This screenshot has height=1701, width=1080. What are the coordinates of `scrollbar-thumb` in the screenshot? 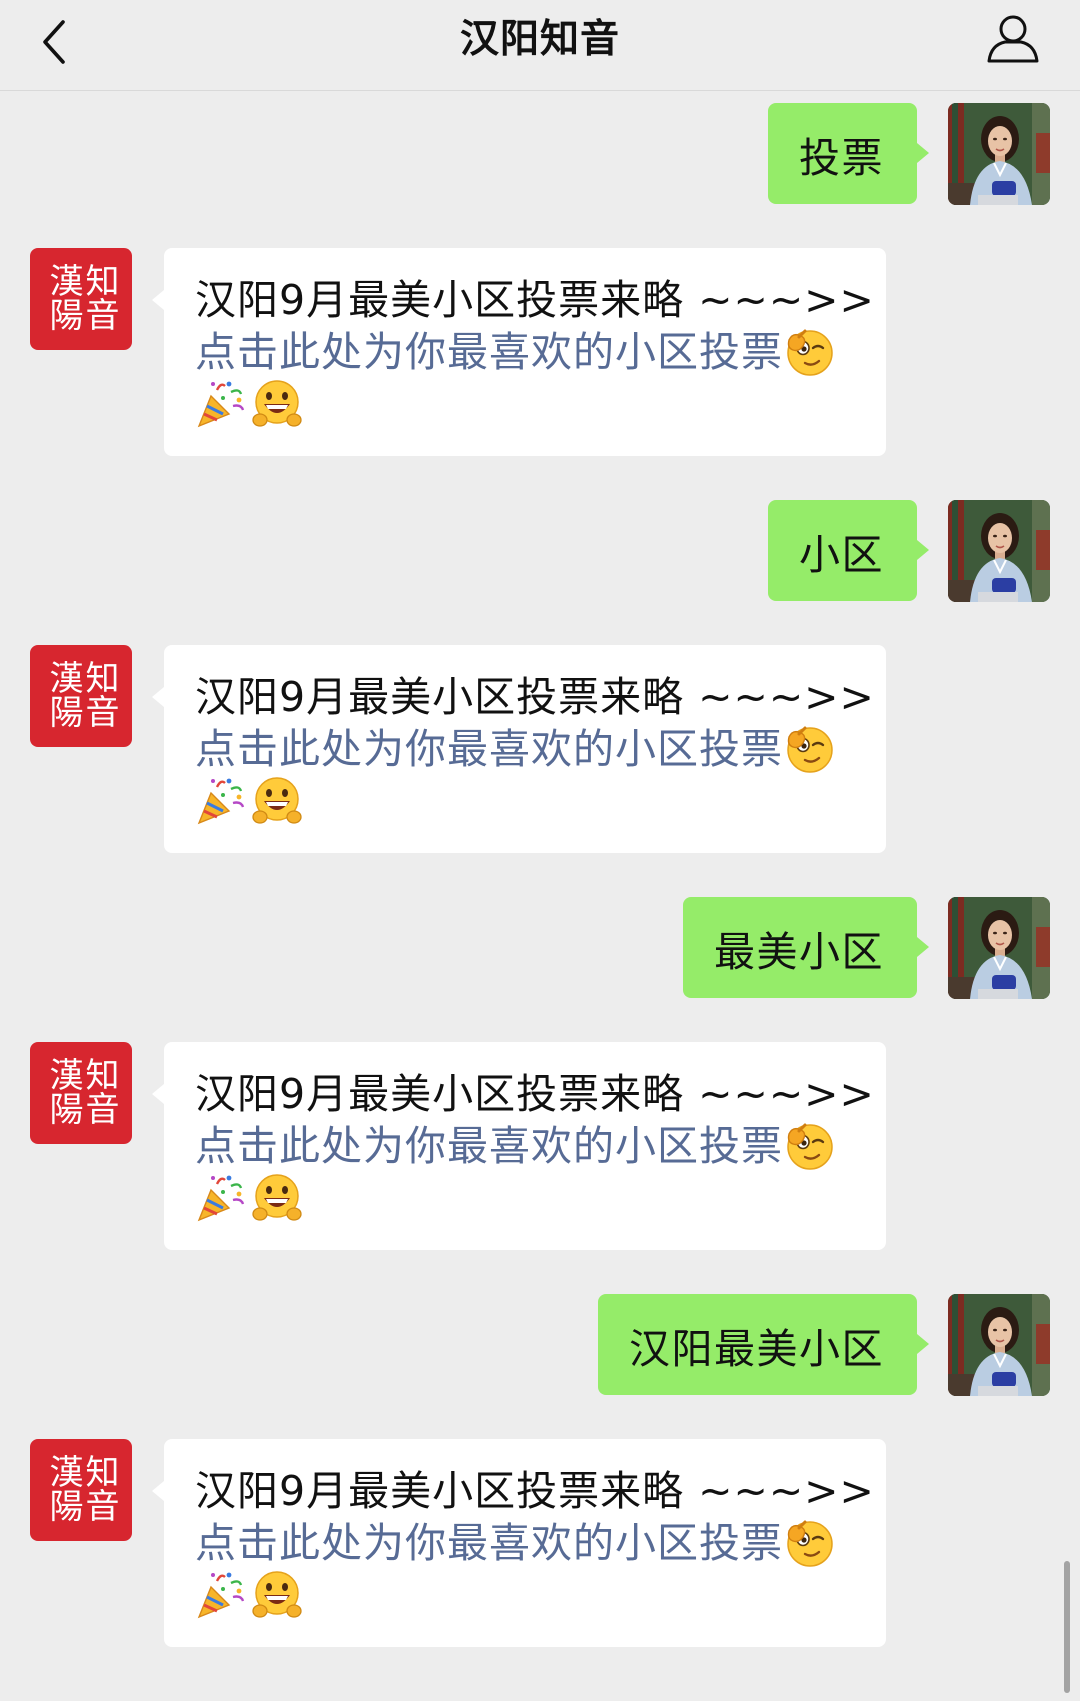 It's located at (1067, 1627).